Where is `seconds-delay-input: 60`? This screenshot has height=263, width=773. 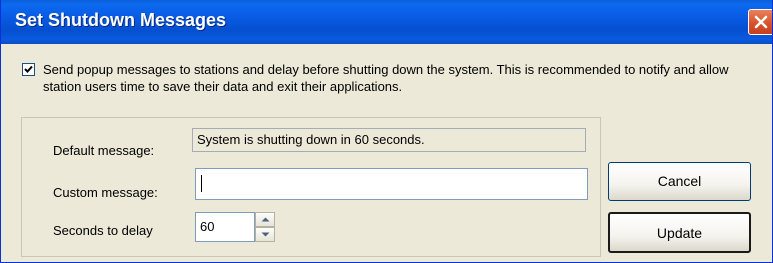 seconds-delay-input: 60 is located at coordinates (225, 227).